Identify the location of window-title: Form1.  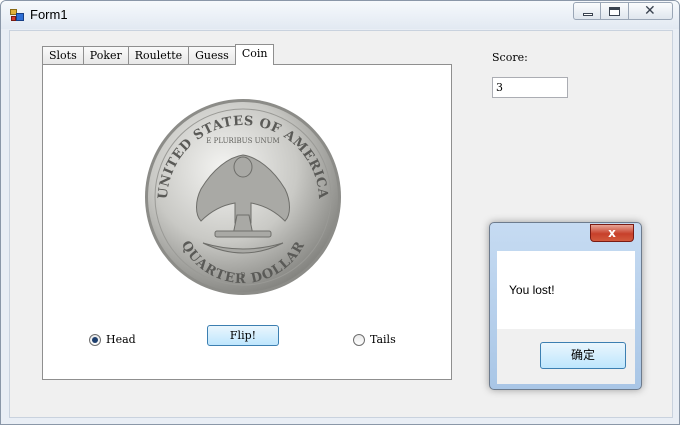
(49, 14).